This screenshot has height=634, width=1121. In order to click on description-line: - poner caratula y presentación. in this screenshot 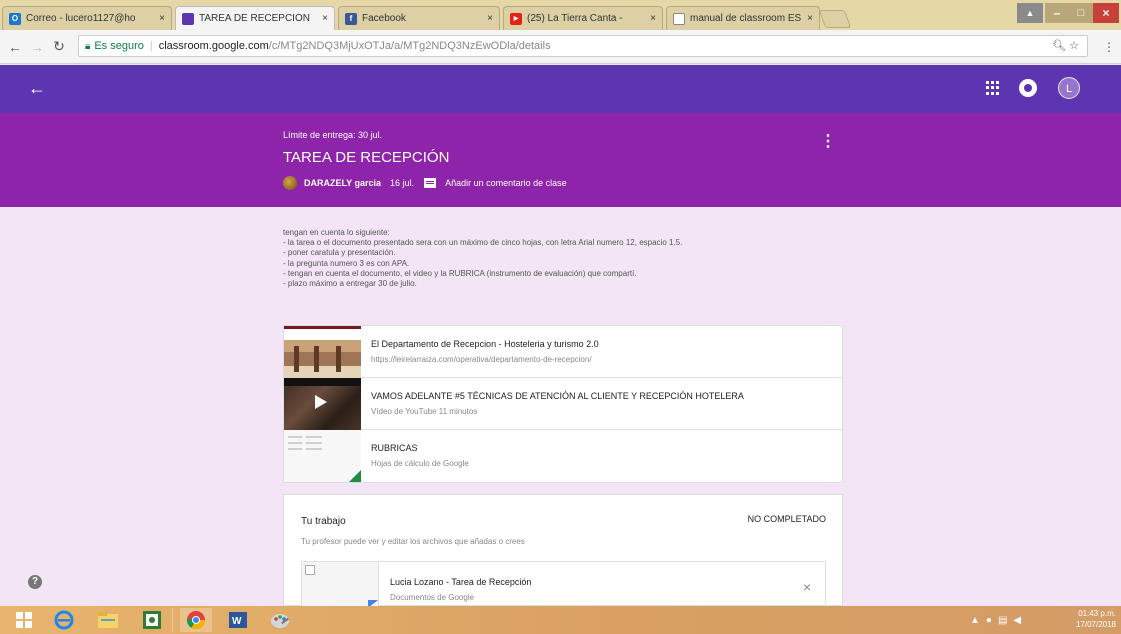, I will do `click(339, 253)`.